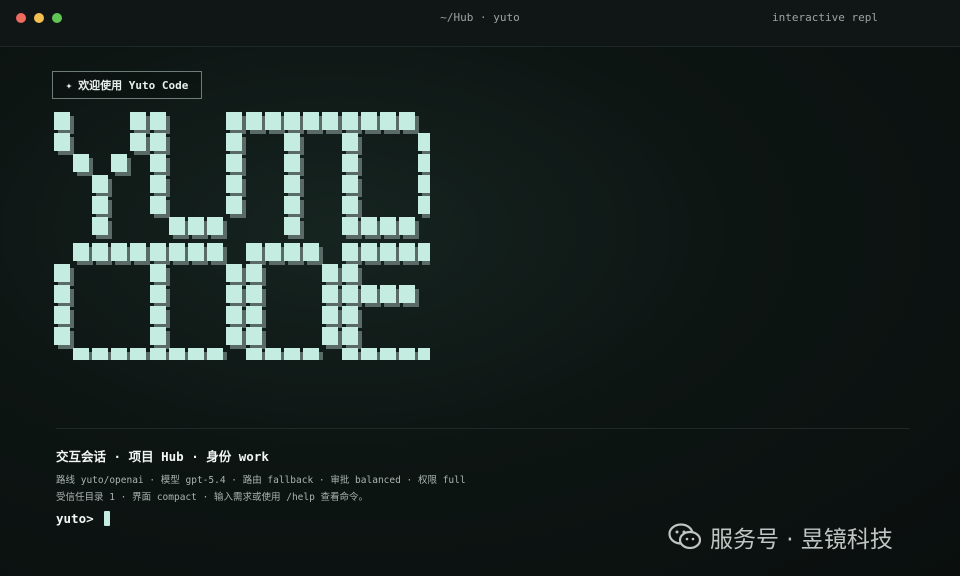 Image resolution: width=960 pixels, height=576 pixels. Describe the element at coordinates (685, 536) in the screenshot. I see `wechat-icon` at that location.